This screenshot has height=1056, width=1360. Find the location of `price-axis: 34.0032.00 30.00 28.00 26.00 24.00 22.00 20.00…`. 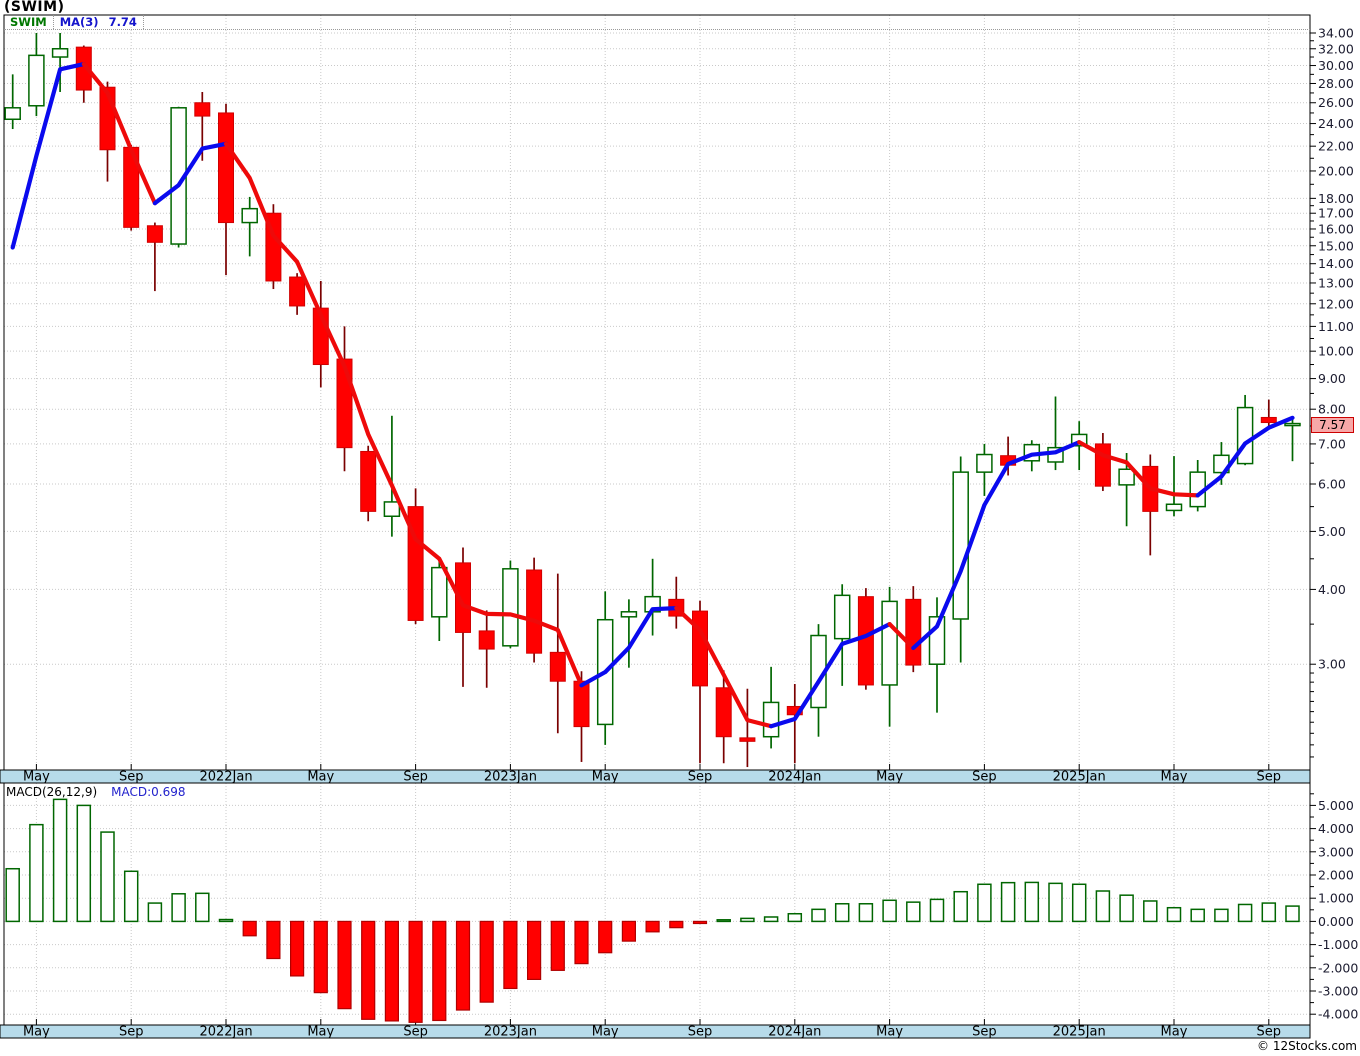

price-axis: 34.0032.00 30.00 28.00 26.00 24.00 22.00 20.00… is located at coordinates (1332, 392).